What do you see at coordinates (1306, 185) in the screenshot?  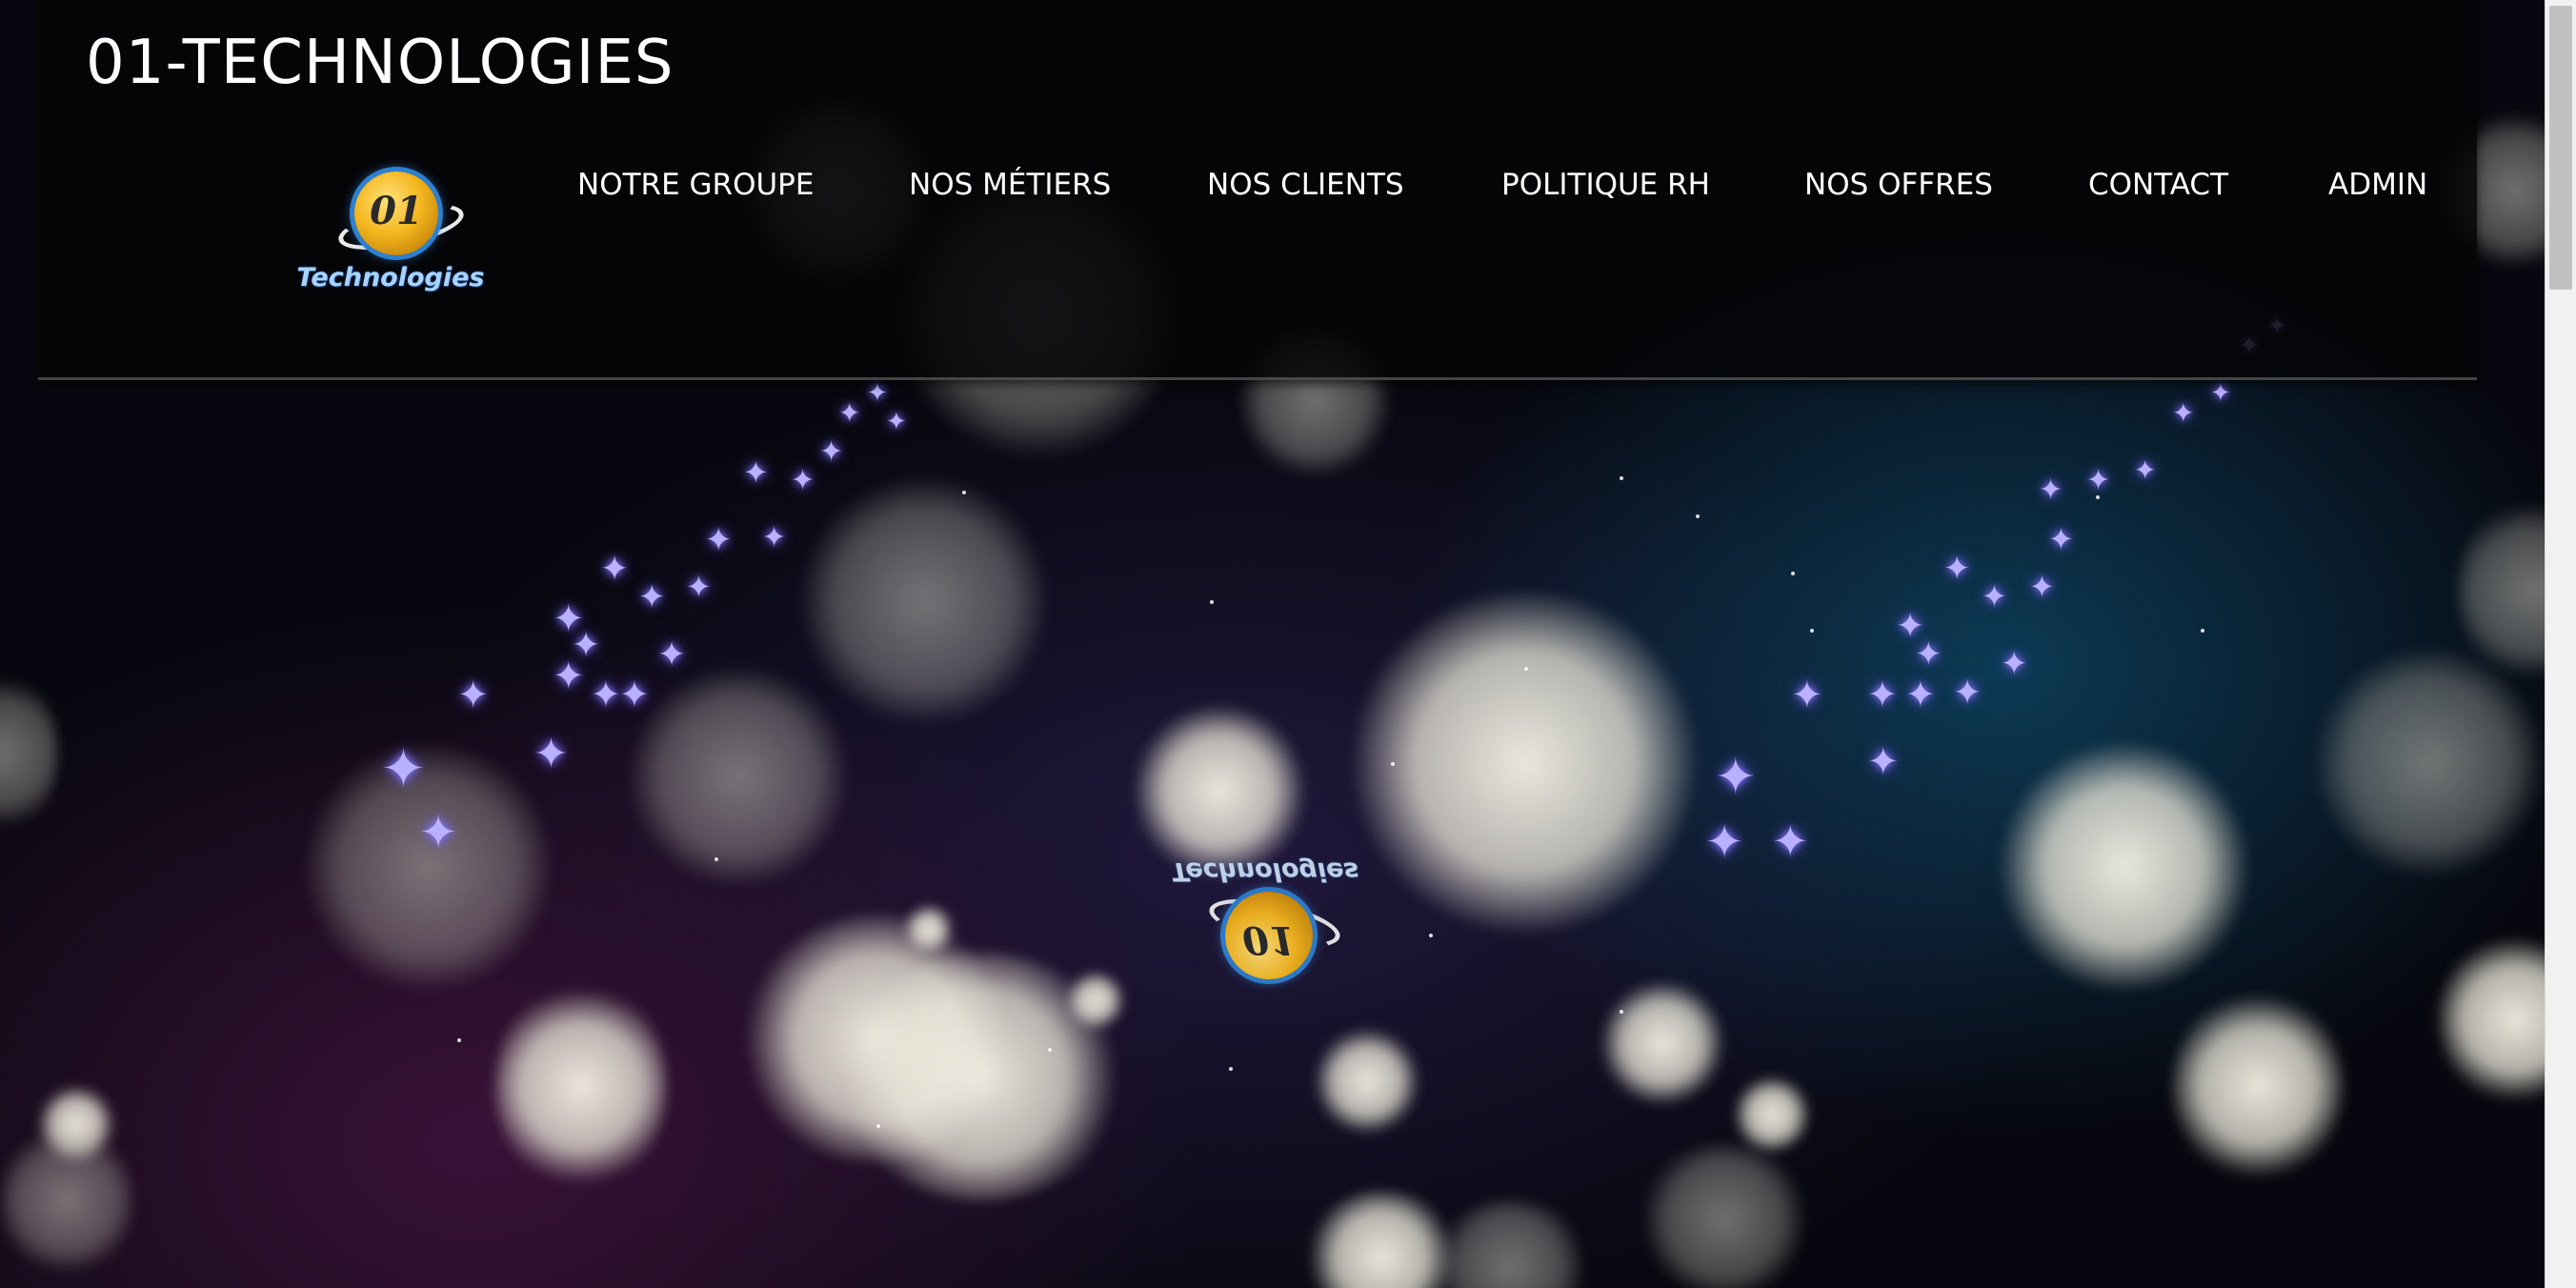 I see `nav-item-nos-clients: NOS CLIENTS` at bounding box center [1306, 185].